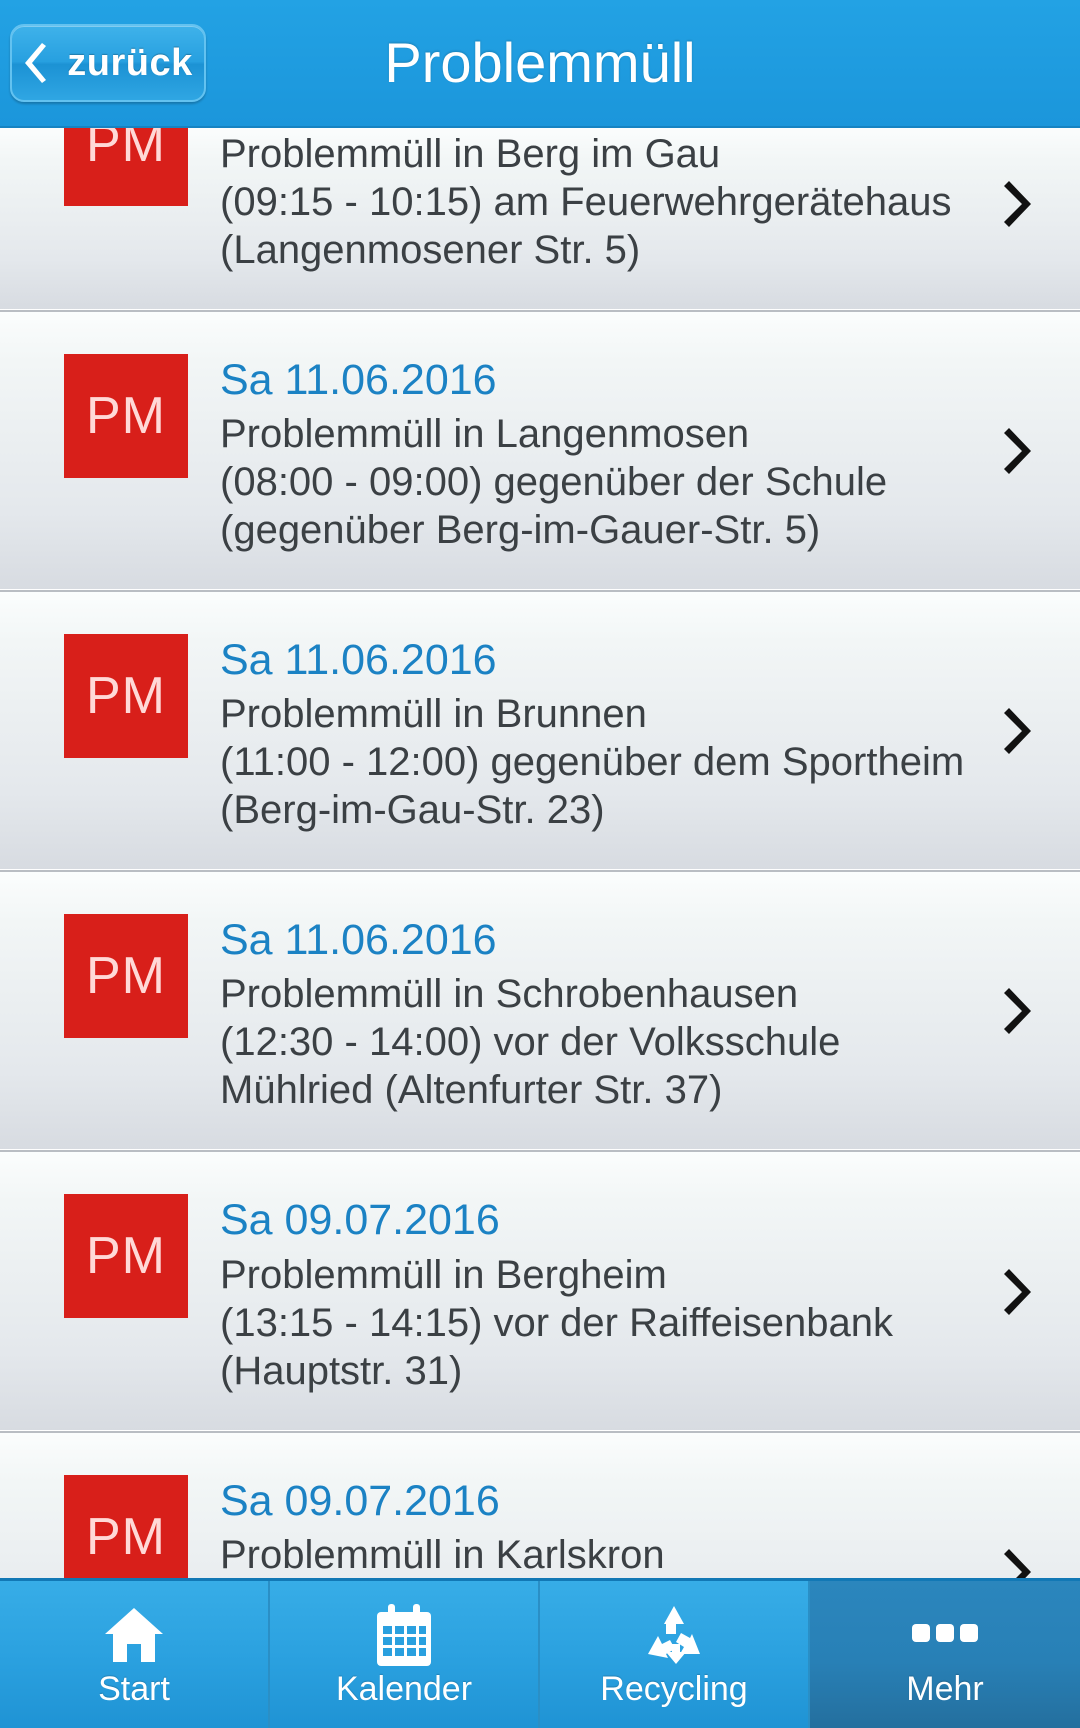 The width and height of the screenshot is (1080, 1728). I want to click on tab-mehr: Mehr, so click(945, 1654).